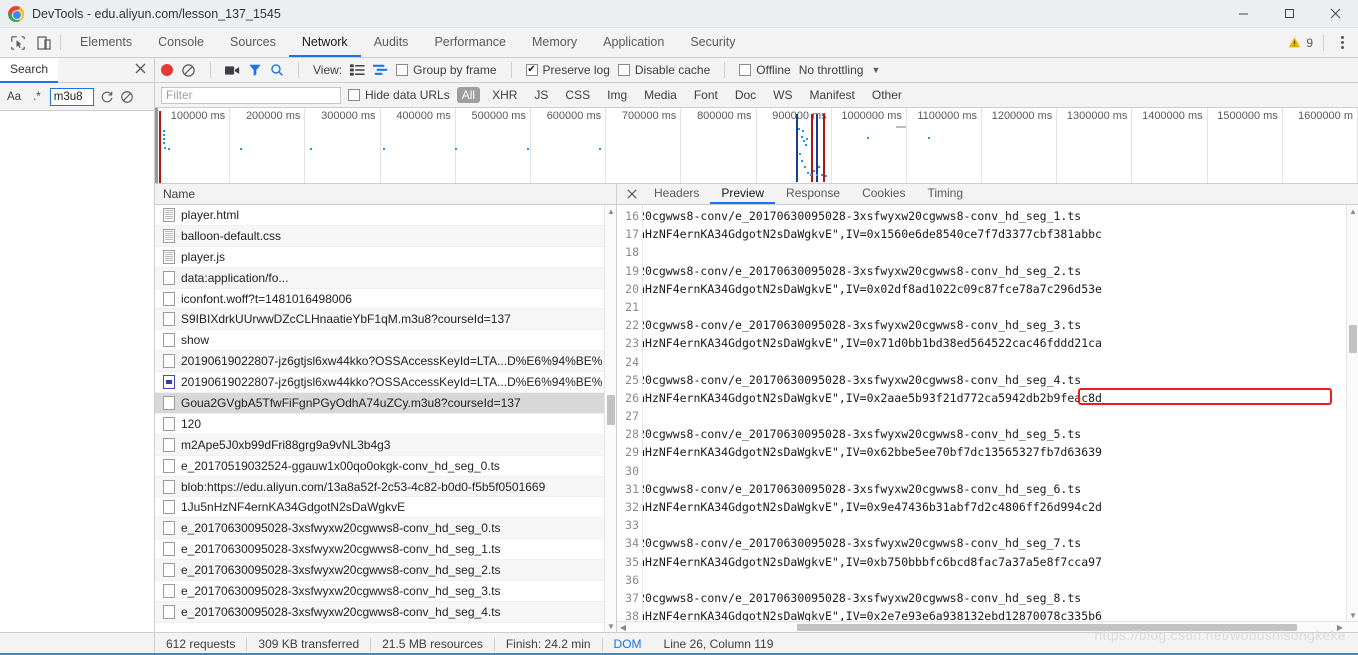 This screenshot has height=655, width=1358. Describe the element at coordinates (712, 42) in the screenshot. I see `tab-security: Security` at that location.